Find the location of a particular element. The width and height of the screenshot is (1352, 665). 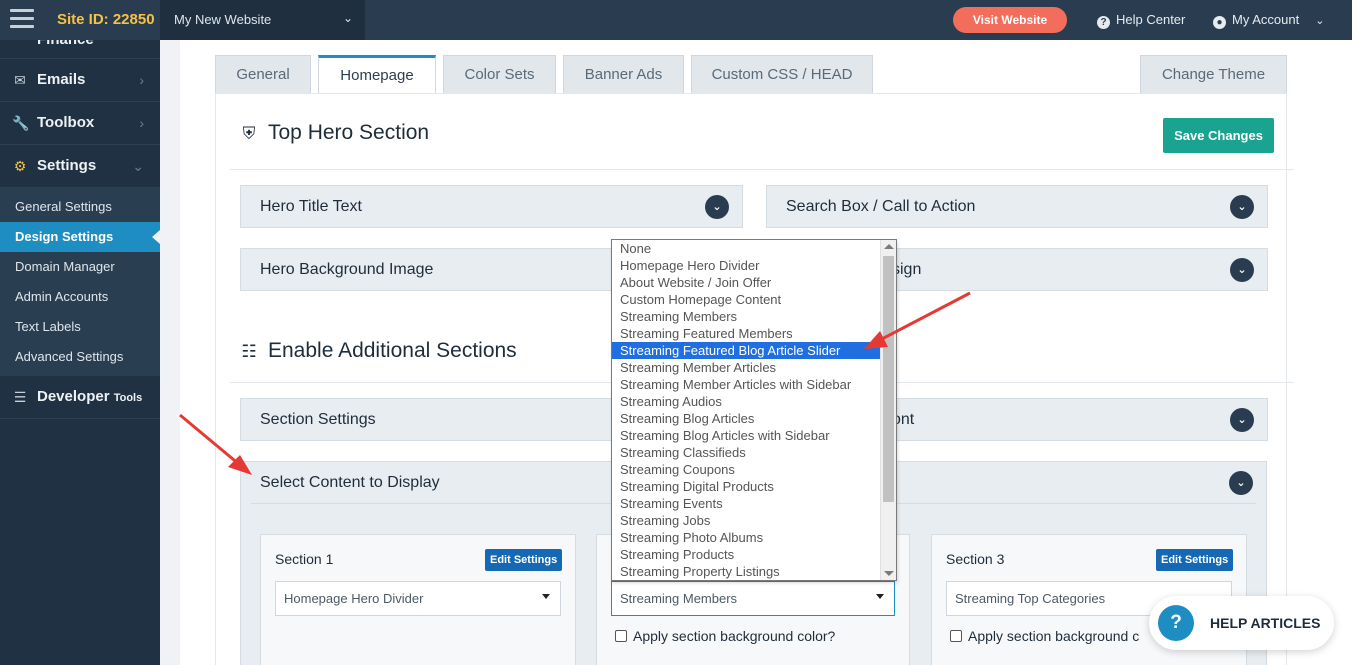

checkbox-label: Apply section background c is located at coordinates (1054, 636).